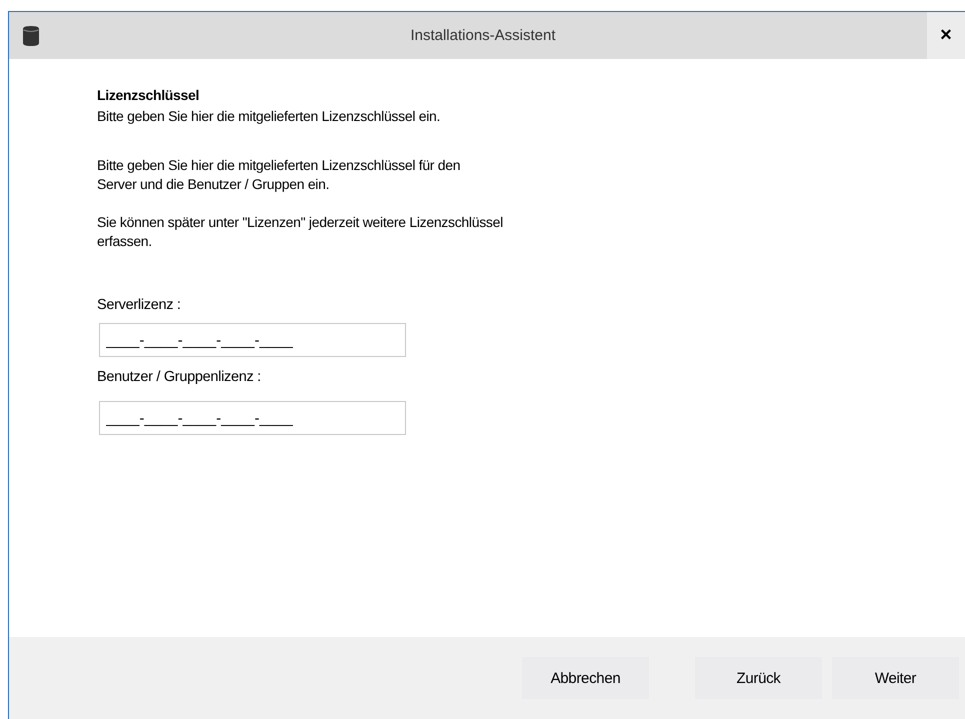 This screenshot has width=965, height=719. Describe the element at coordinates (31, 36) in the screenshot. I see `database-icon` at that location.